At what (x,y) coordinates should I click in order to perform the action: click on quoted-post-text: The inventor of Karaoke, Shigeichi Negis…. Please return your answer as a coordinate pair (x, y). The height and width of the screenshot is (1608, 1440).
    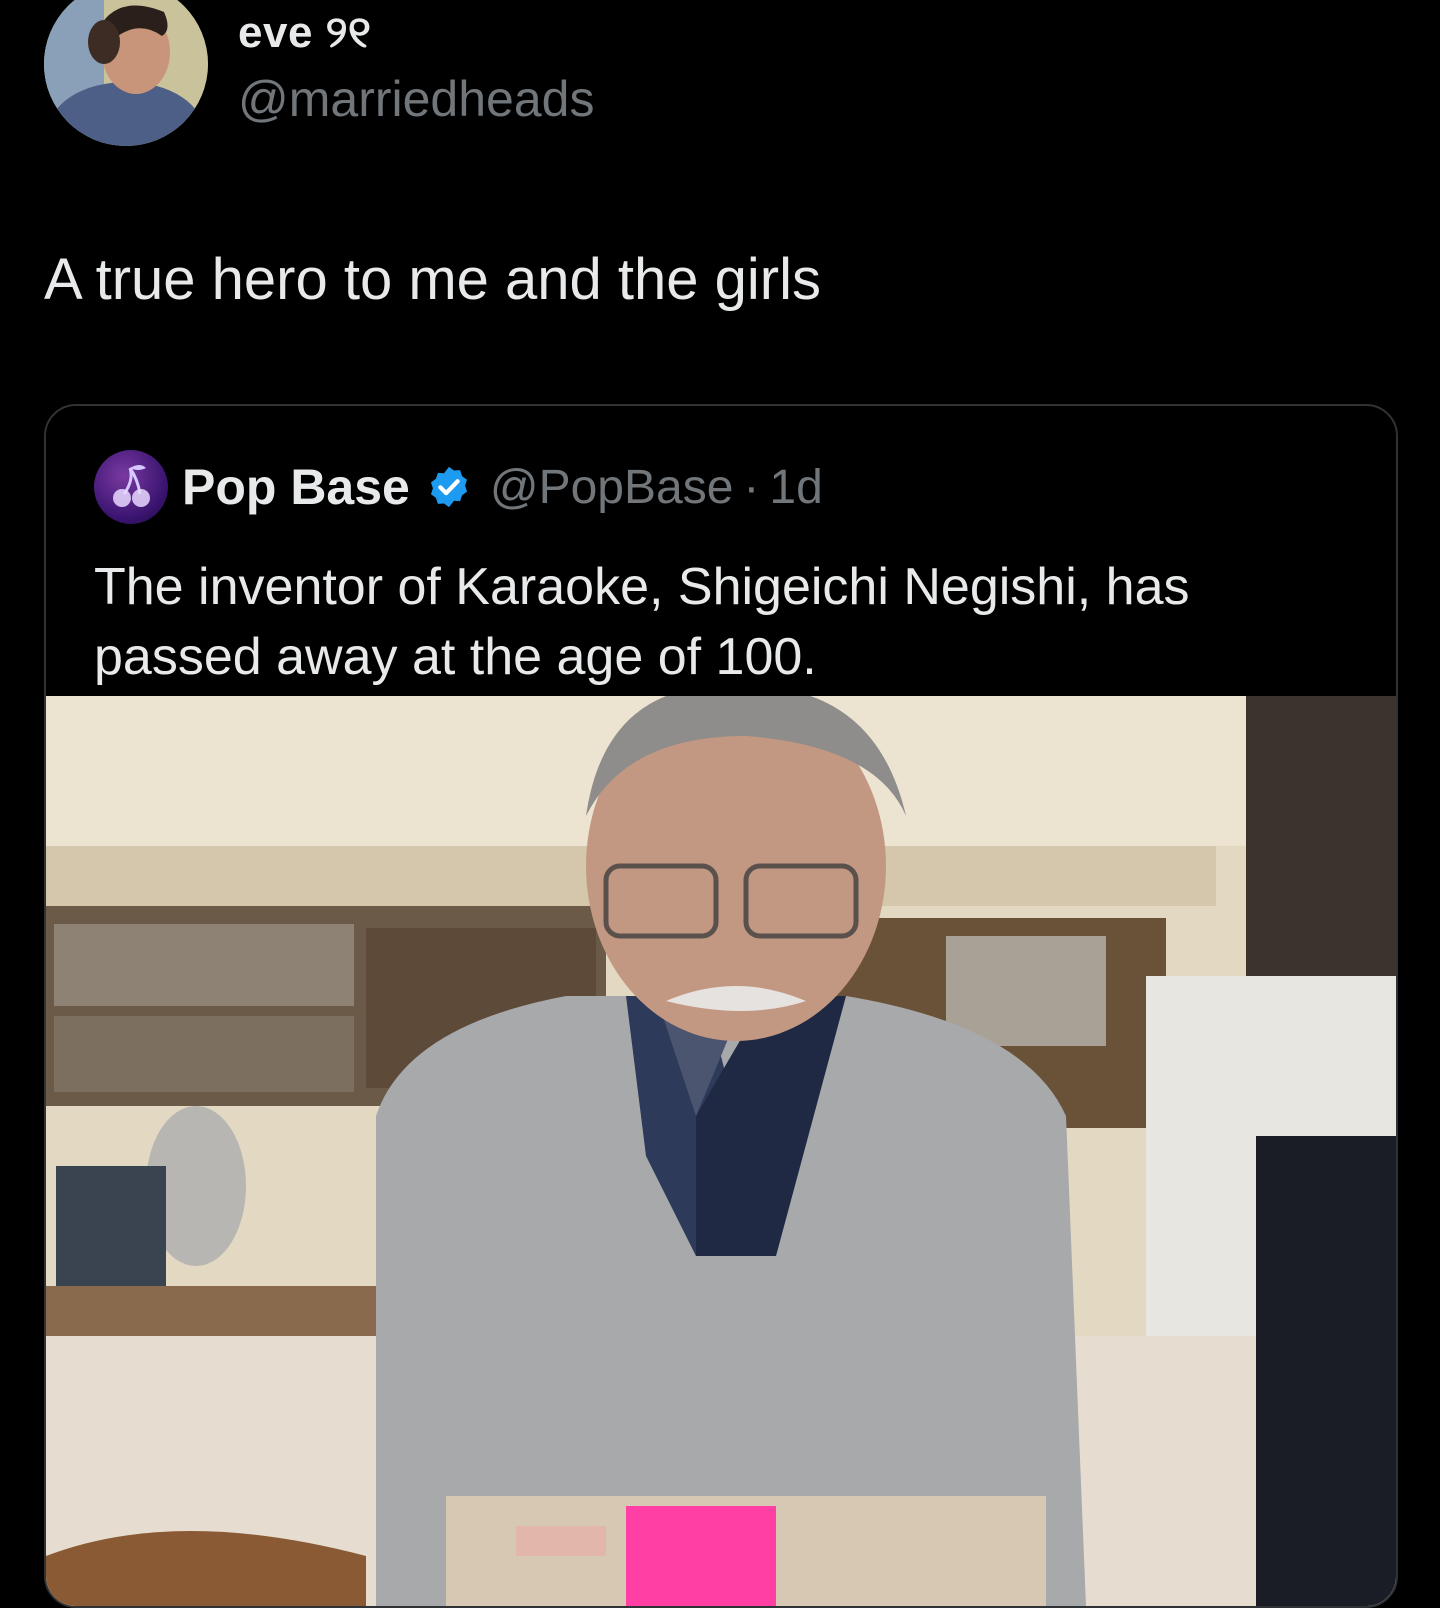
    Looking at the image, I should click on (642, 622).